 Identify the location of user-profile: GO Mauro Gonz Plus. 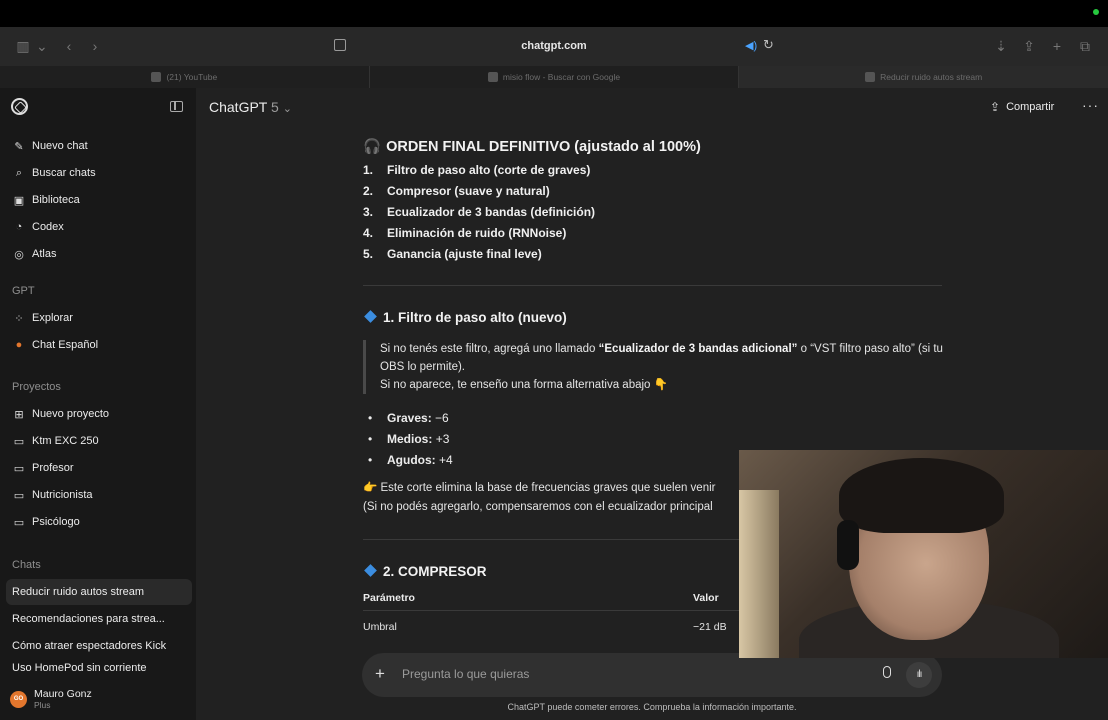
(51, 699).